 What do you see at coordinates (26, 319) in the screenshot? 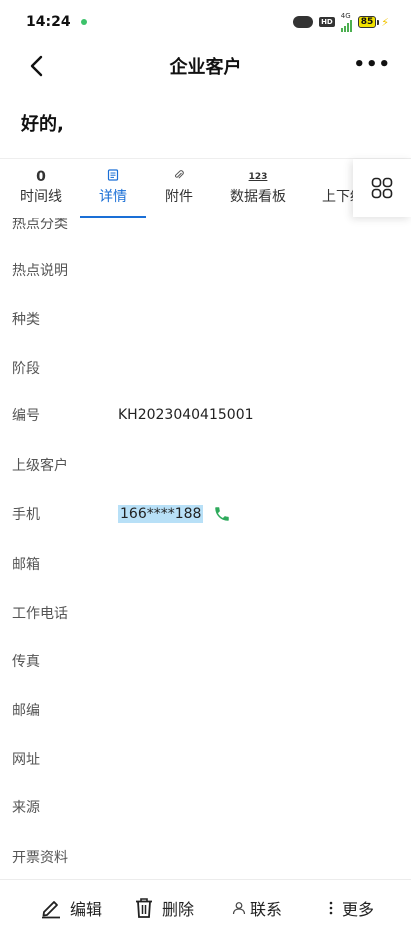
I see `field-label: 种类` at bounding box center [26, 319].